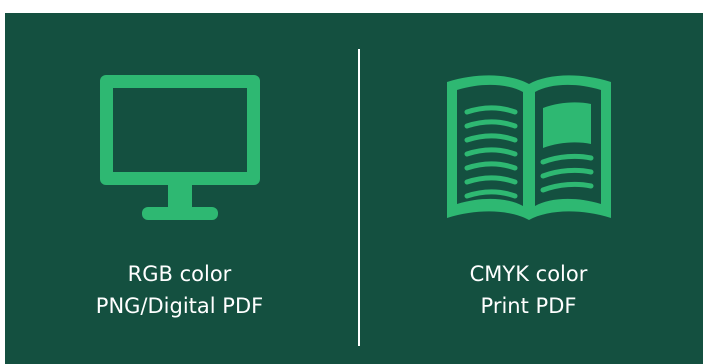  I want to click on rgb-caption-line1: RGB color, so click(179, 274).